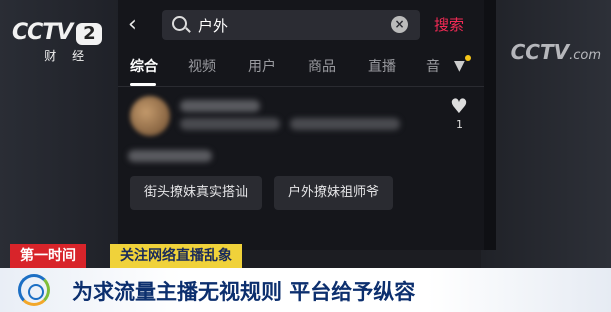 Image resolution: width=611 pixels, height=312 pixels. Describe the element at coordinates (459, 124) in the screenshot. I see `like-count: 1` at that location.